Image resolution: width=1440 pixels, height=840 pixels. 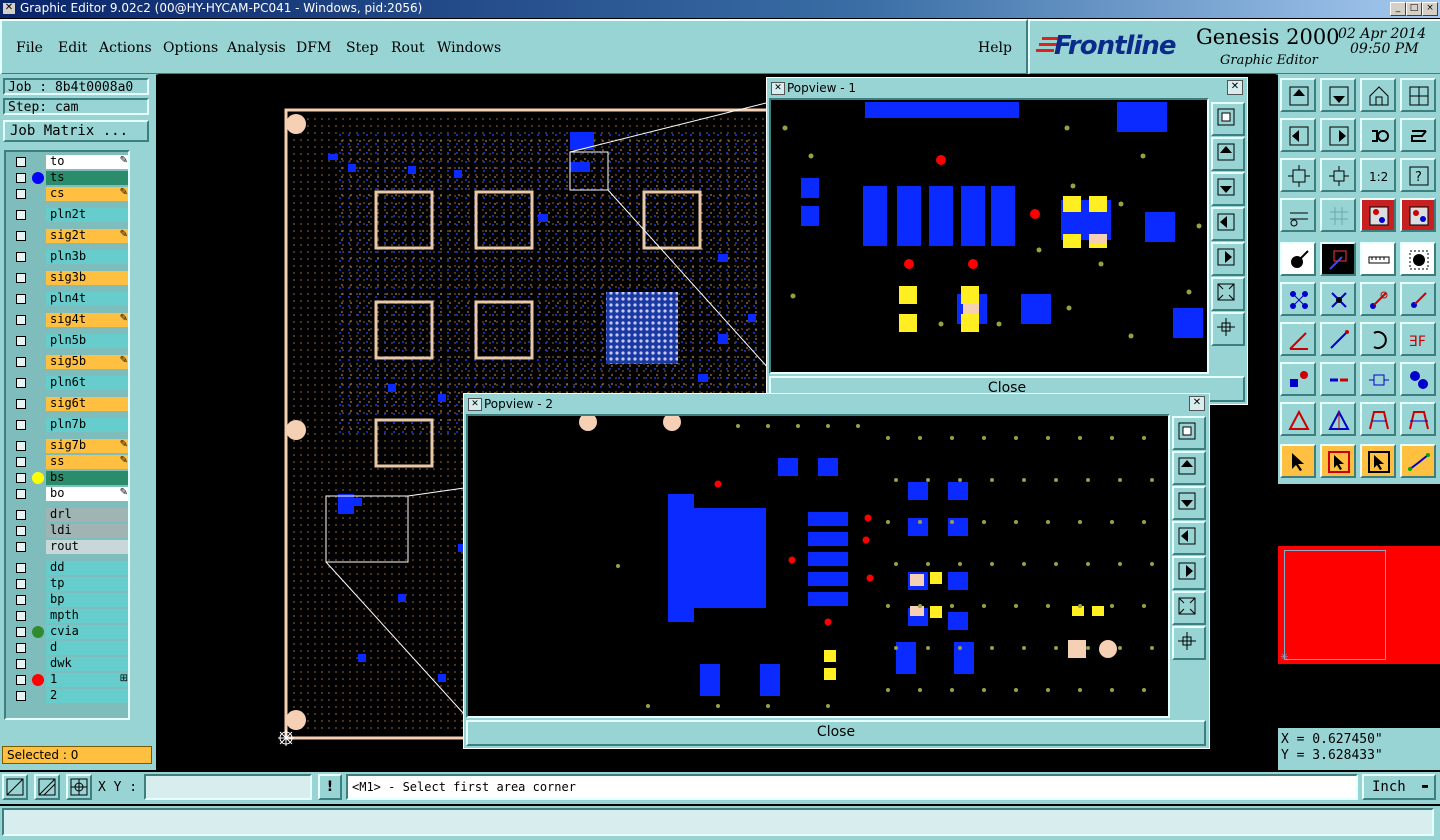 What do you see at coordinates (87, 299) in the screenshot?
I see `layer-name: pln4t` at bounding box center [87, 299].